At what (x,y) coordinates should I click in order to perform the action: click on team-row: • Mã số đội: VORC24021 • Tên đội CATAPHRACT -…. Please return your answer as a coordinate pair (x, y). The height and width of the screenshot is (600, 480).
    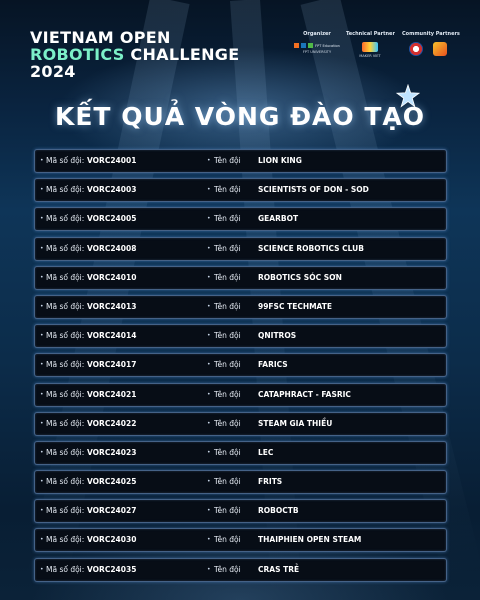
    Looking at the image, I should click on (240, 394).